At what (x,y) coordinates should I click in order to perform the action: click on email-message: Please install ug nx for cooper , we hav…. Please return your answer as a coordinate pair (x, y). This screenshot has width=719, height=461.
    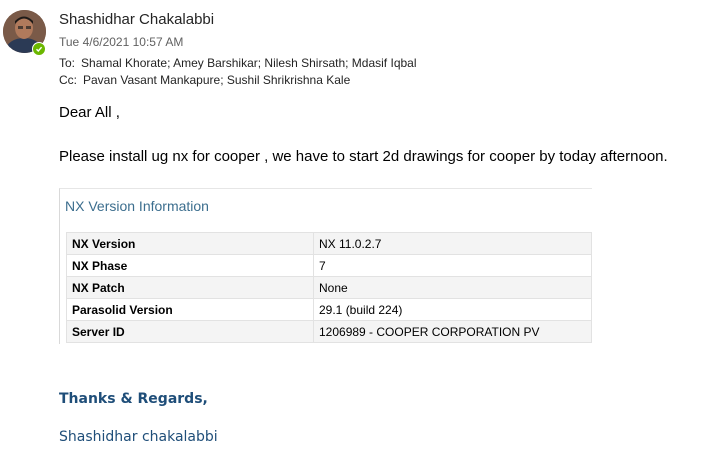
    Looking at the image, I should click on (363, 156).